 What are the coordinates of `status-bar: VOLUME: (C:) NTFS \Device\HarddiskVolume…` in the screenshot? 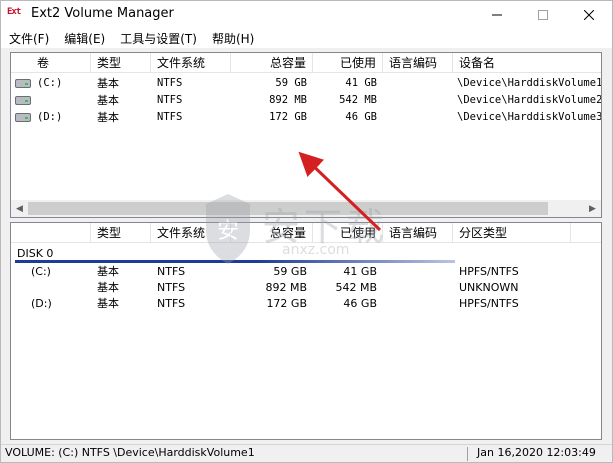 It's located at (306, 453).